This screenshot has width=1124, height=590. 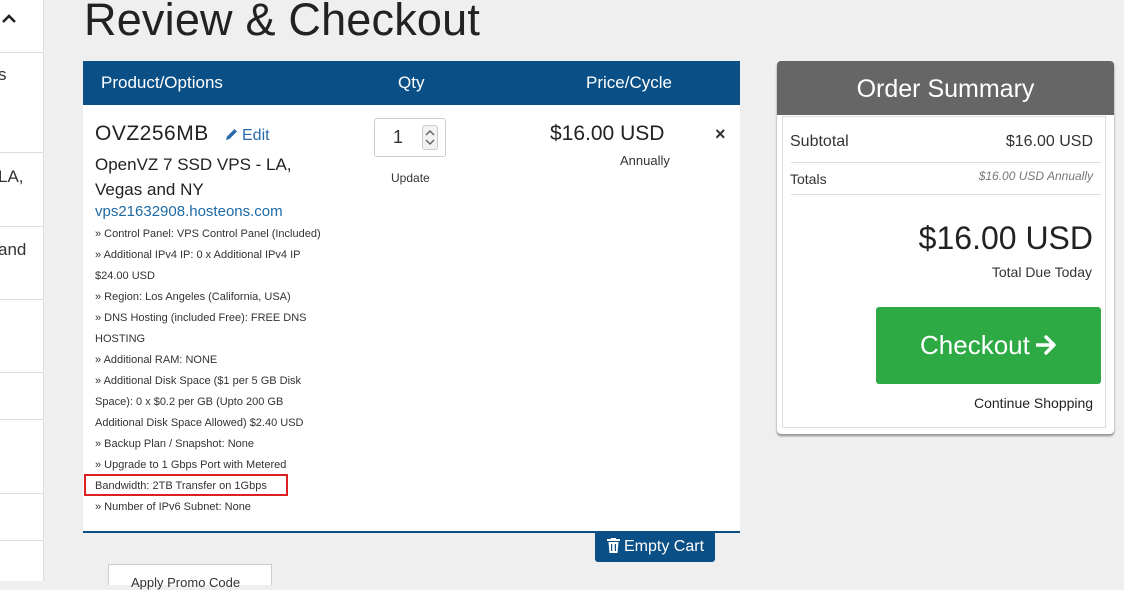 What do you see at coordinates (162, 82) in the screenshot?
I see `header-product: Product/Options` at bounding box center [162, 82].